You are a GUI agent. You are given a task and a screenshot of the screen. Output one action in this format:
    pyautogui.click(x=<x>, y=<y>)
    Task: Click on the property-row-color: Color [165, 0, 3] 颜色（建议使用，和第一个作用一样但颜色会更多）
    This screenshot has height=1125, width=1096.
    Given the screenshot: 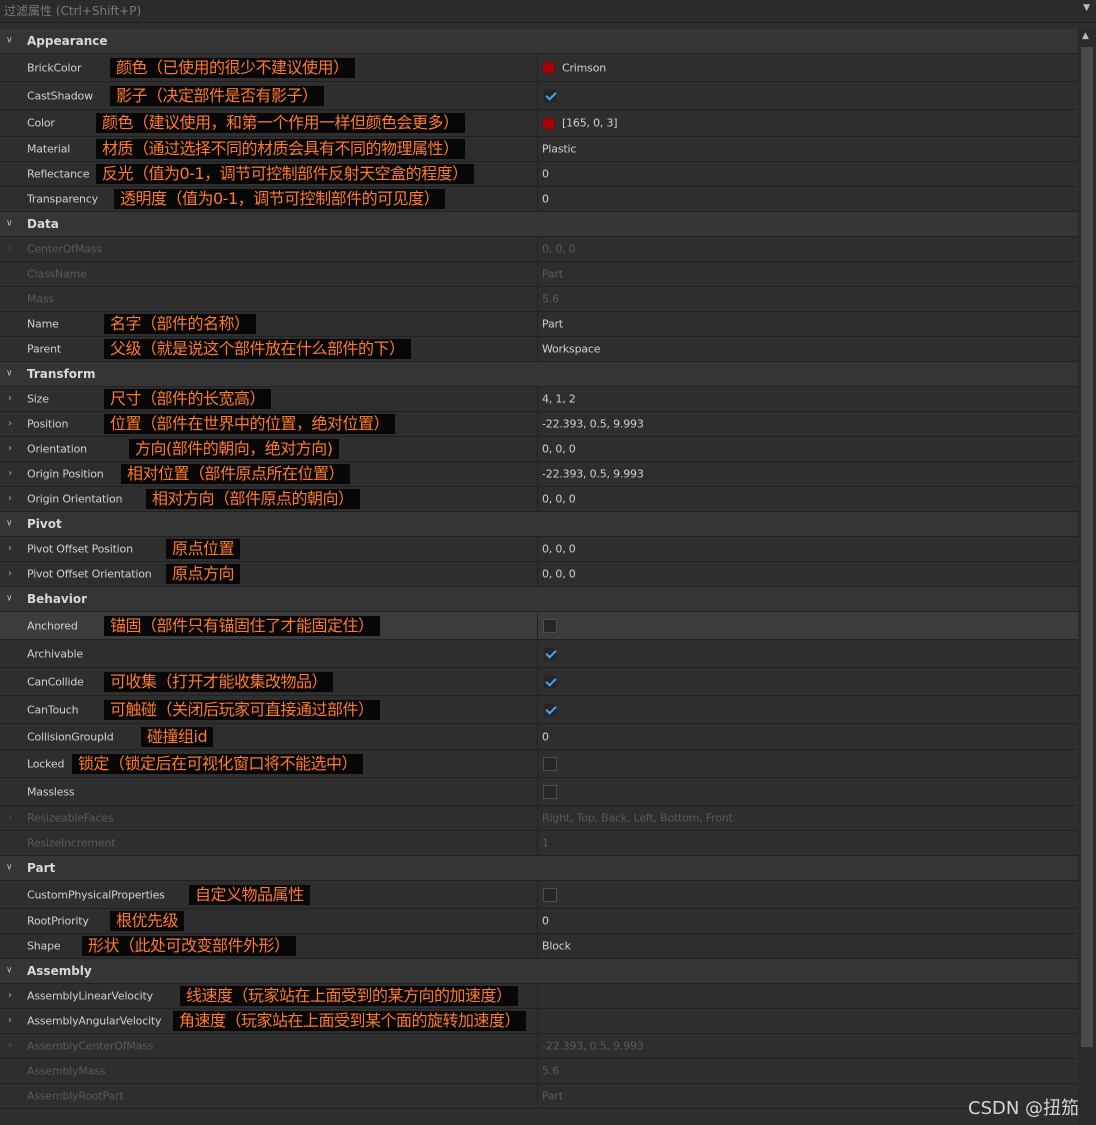 What is the action you would take?
    pyautogui.click(x=539, y=123)
    